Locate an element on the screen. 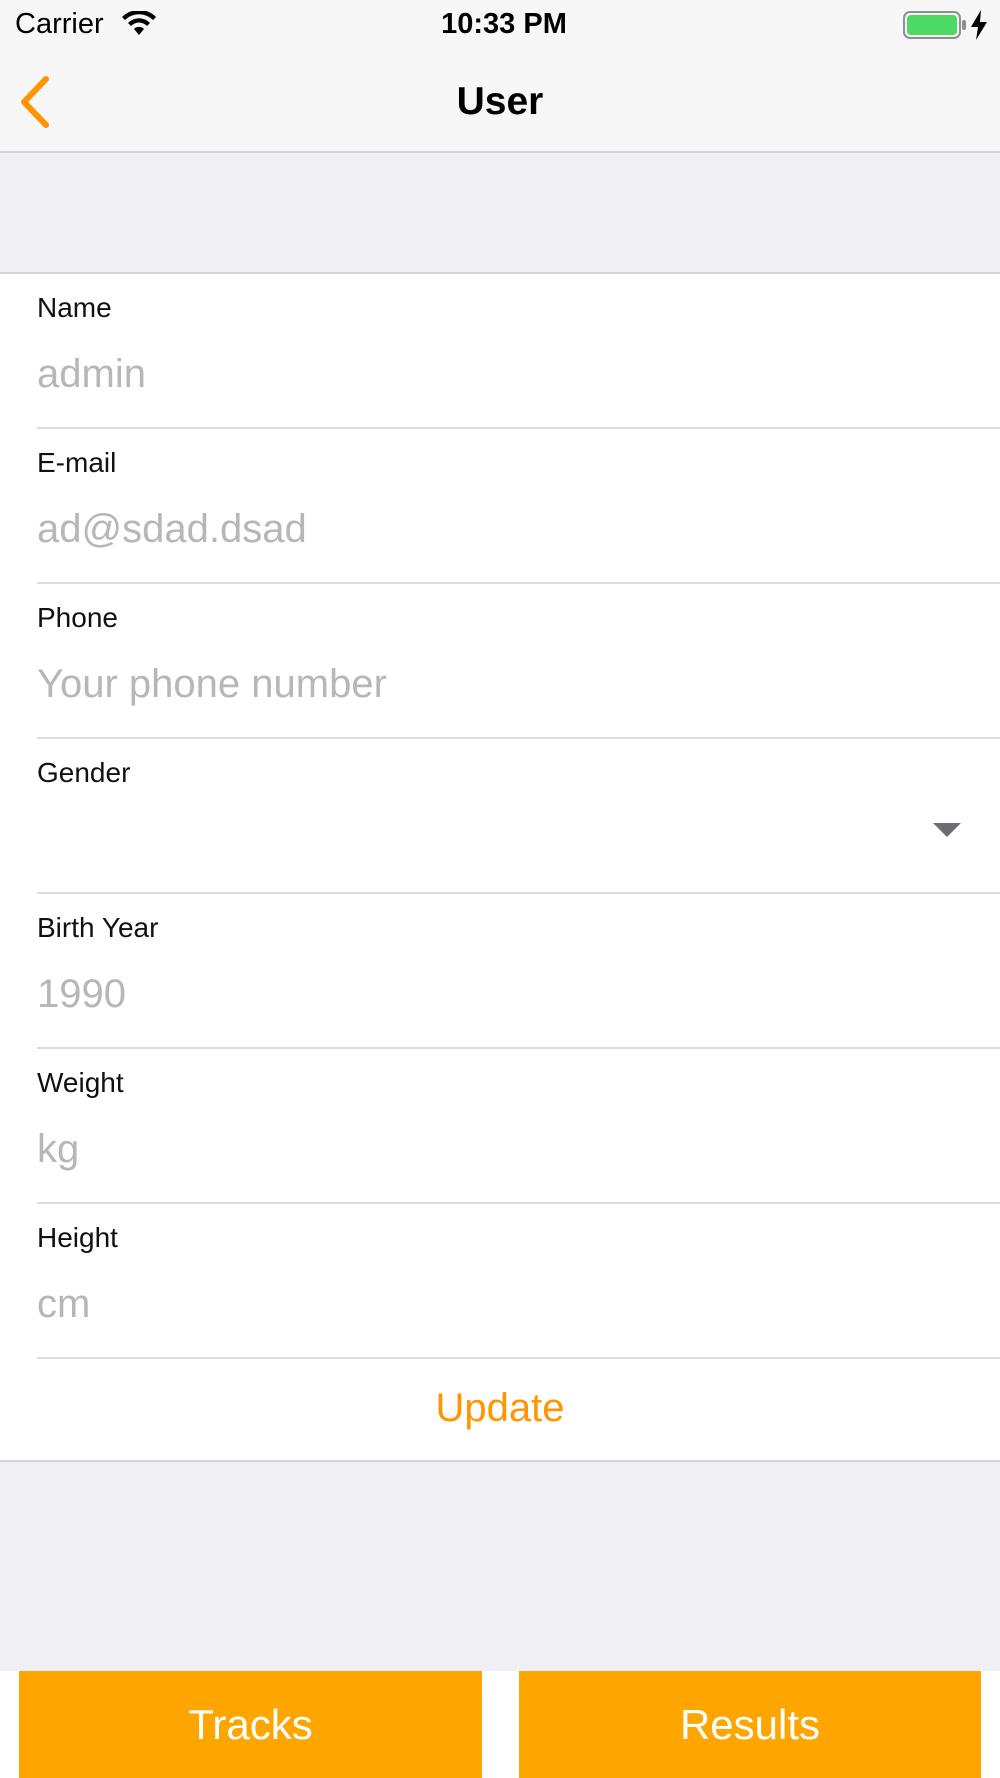 The height and width of the screenshot is (1778, 1000). bottom-bar: Tracks Results is located at coordinates (500, 1724).